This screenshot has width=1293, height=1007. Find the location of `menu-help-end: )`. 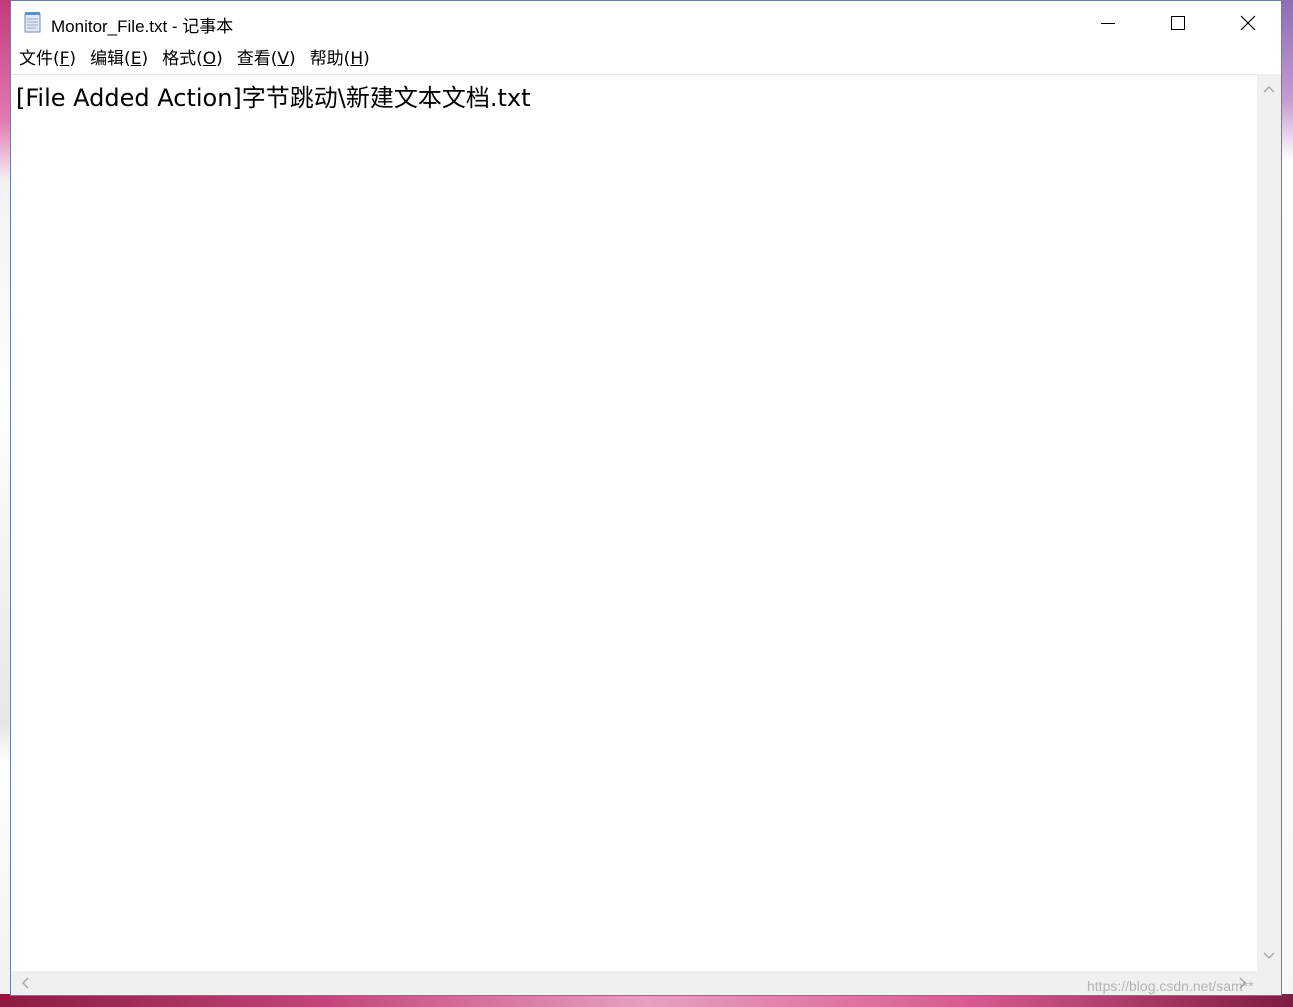

menu-help-end: ) is located at coordinates (366, 59).